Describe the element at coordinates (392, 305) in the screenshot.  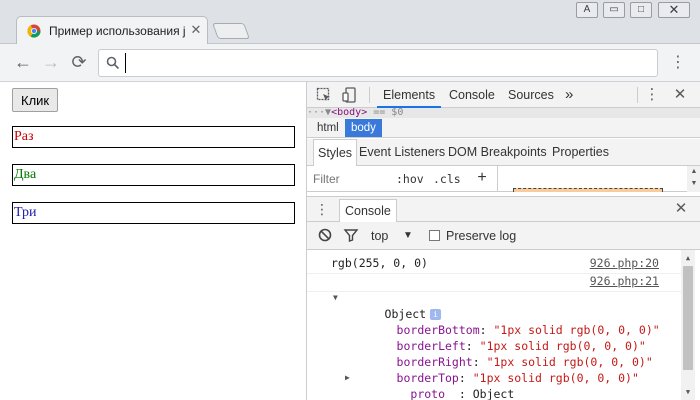
I see `object-header: Object i` at that location.